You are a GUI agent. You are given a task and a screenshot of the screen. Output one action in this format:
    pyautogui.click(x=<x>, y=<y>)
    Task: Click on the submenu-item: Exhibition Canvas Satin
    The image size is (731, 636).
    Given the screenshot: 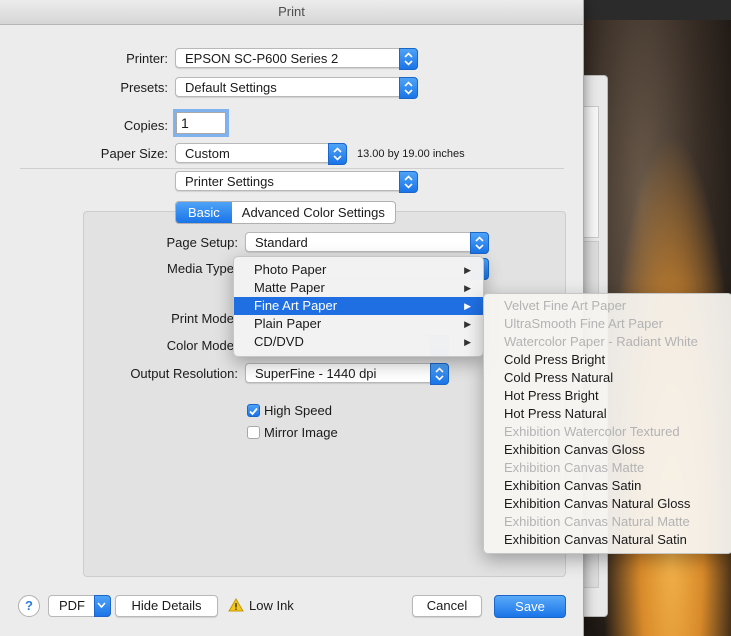 What is the action you would take?
    pyautogui.click(x=607, y=486)
    